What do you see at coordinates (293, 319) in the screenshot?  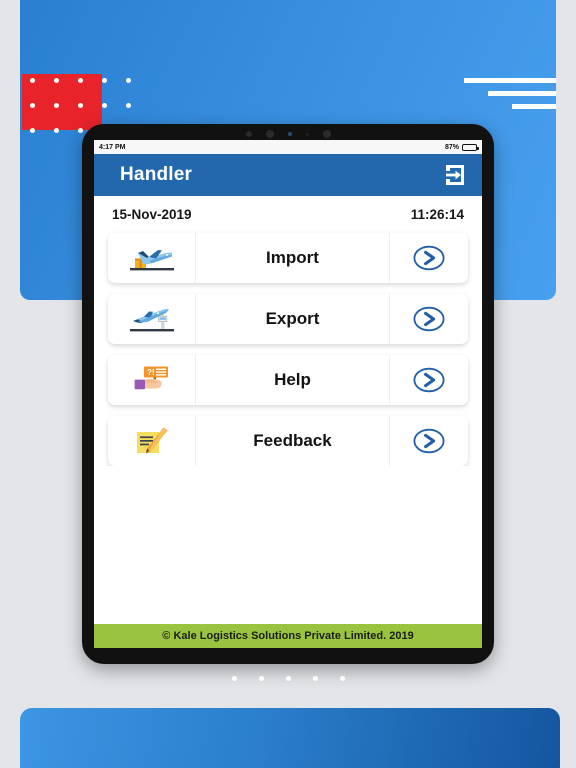 I see `menu-item-label: Export` at bounding box center [293, 319].